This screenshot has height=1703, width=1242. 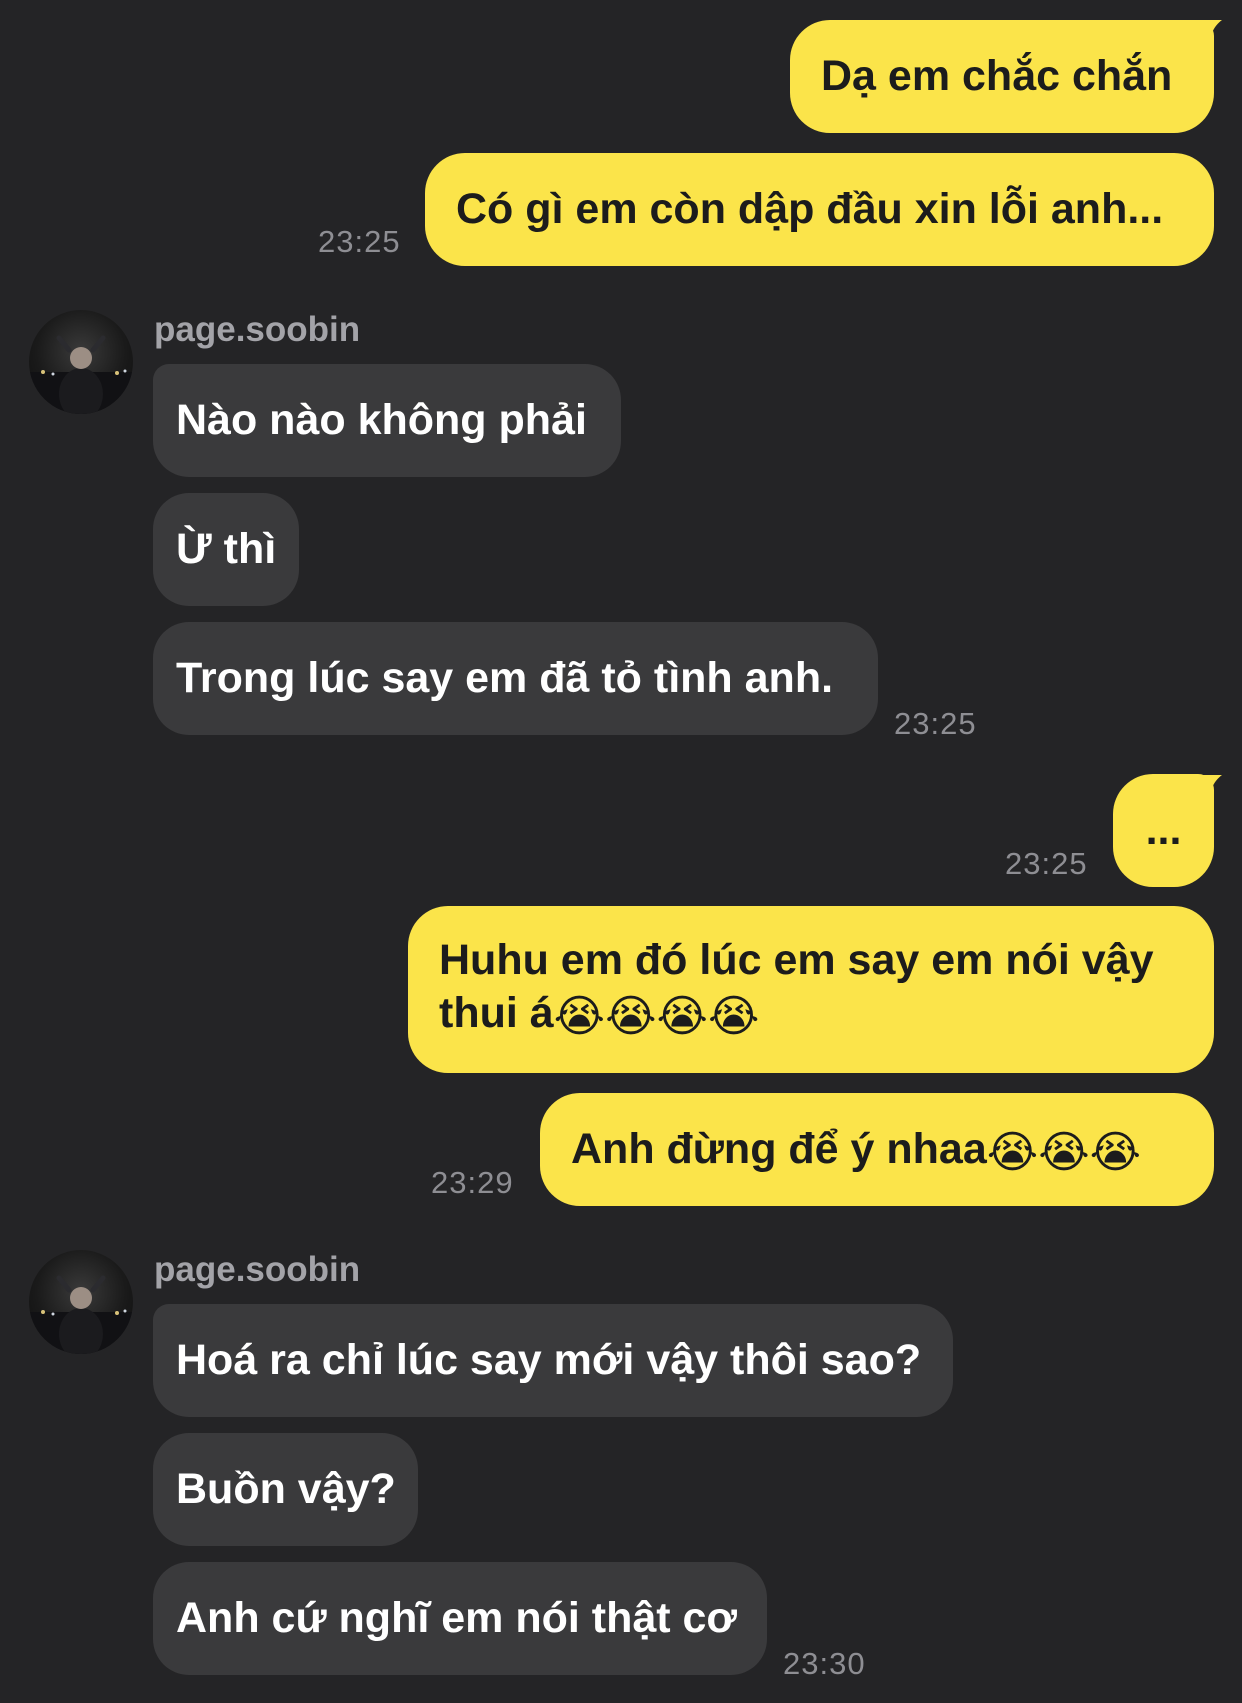 I want to click on message-text: Ừ thì, so click(x=226, y=549).